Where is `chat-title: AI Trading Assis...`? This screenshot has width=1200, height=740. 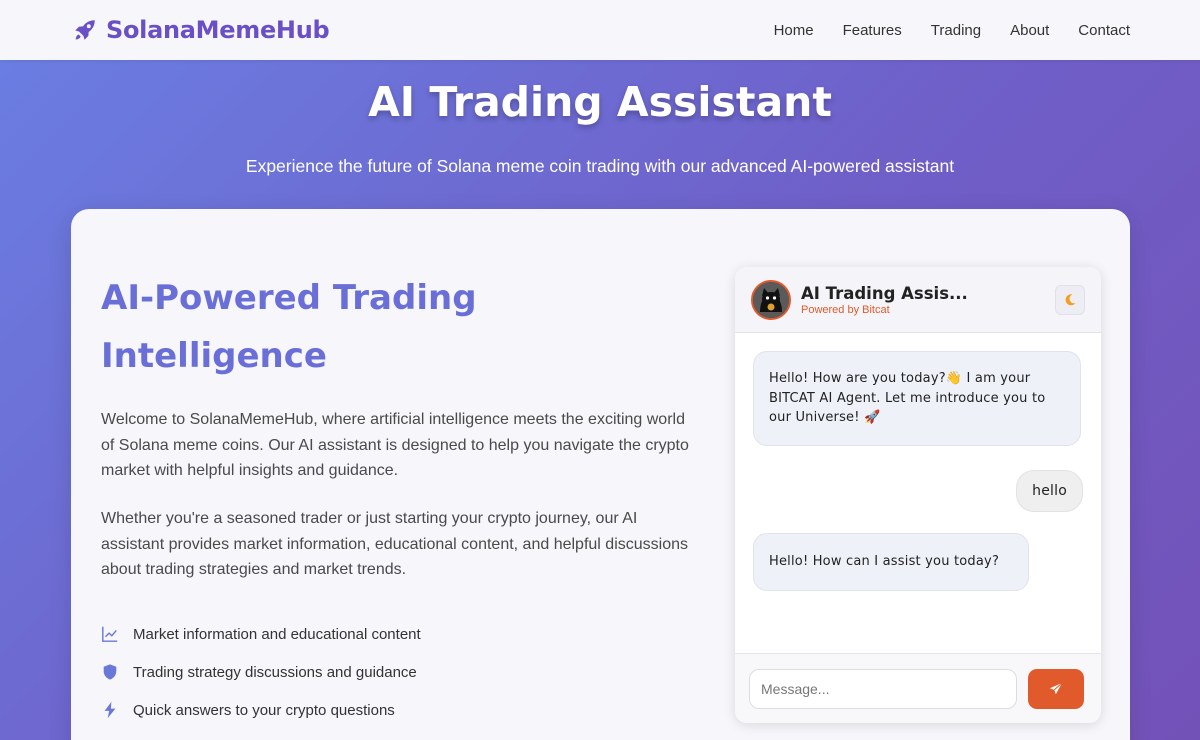 chat-title: AI Trading Assis... is located at coordinates (884, 293).